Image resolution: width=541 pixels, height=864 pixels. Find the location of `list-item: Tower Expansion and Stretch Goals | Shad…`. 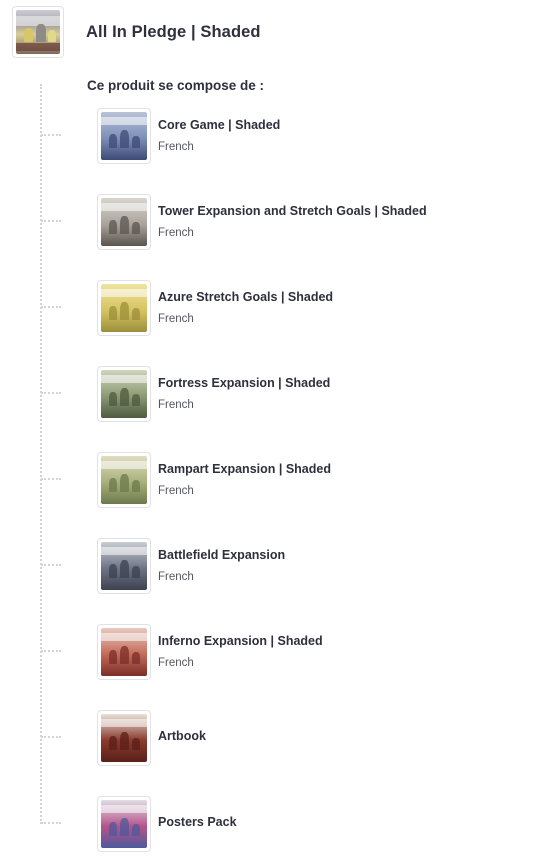

list-item: Tower Expansion and Stretch Goals | Shad… is located at coordinates (234, 222).